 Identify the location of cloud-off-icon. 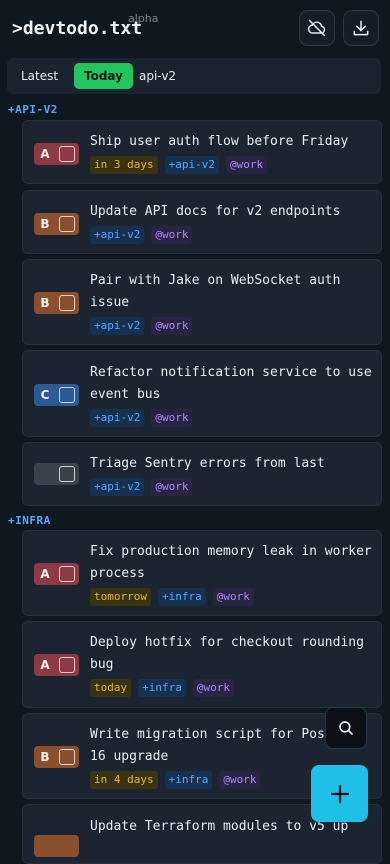
(316, 28).